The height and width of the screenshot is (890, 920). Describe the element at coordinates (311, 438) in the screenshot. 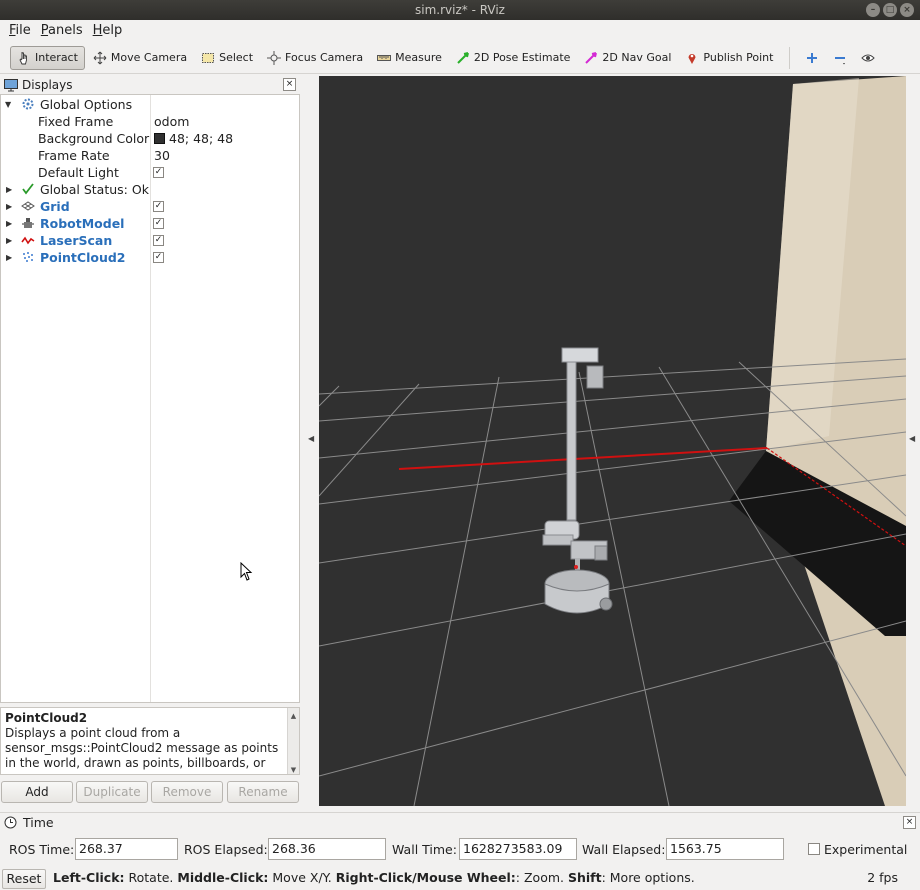

I see `collapse-left-icon: ◀` at that location.